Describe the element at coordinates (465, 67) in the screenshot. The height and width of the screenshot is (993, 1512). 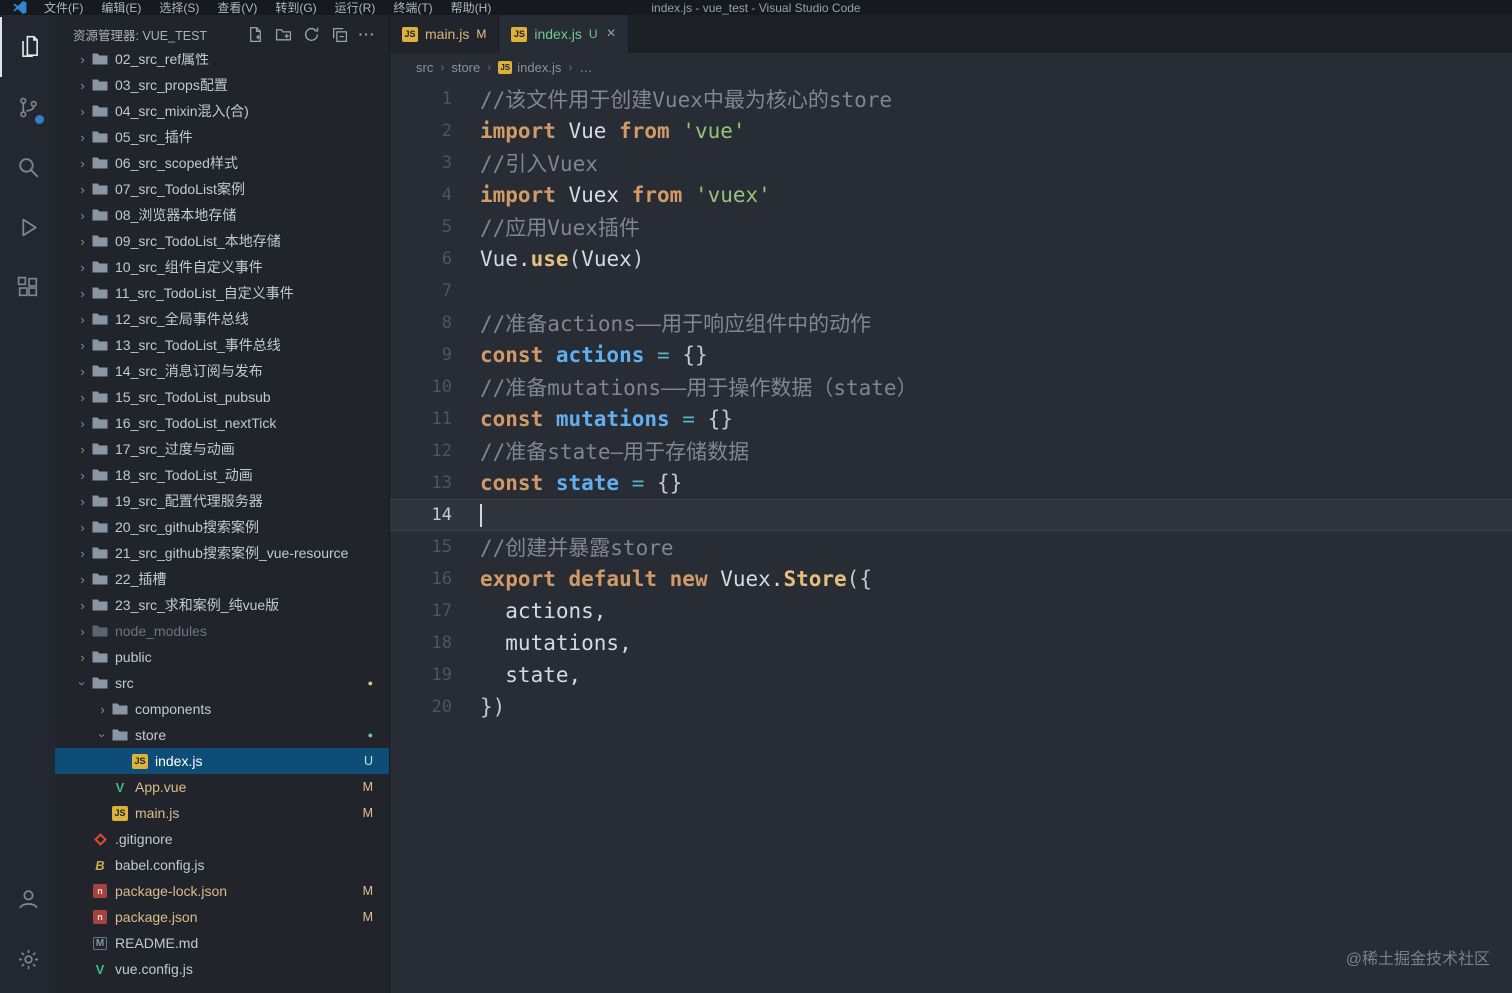
I see `breadcrumb-item-store: store` at that location.